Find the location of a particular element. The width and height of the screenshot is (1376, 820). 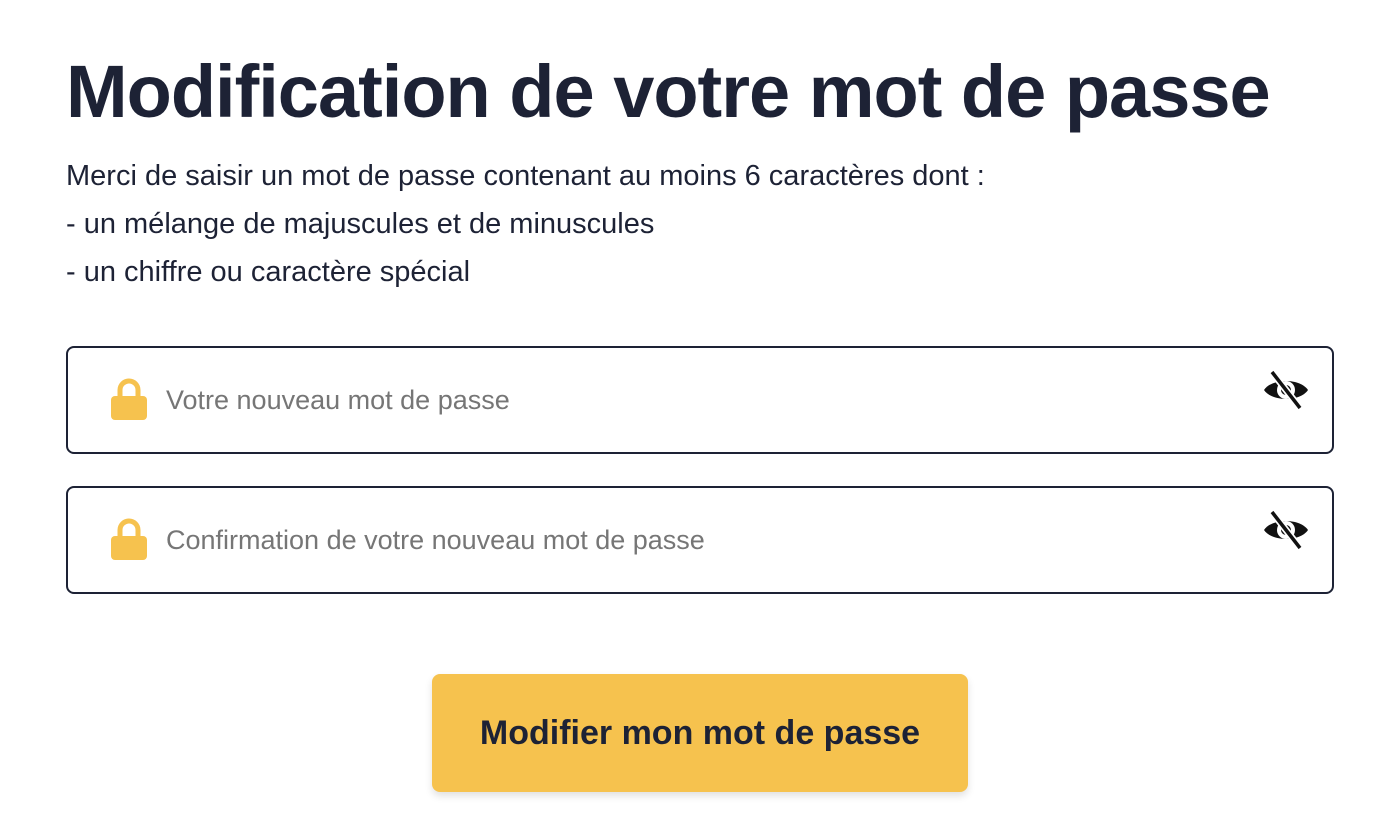

page-title: Modification de votre mot de passe is located at coordinates (668, 91).